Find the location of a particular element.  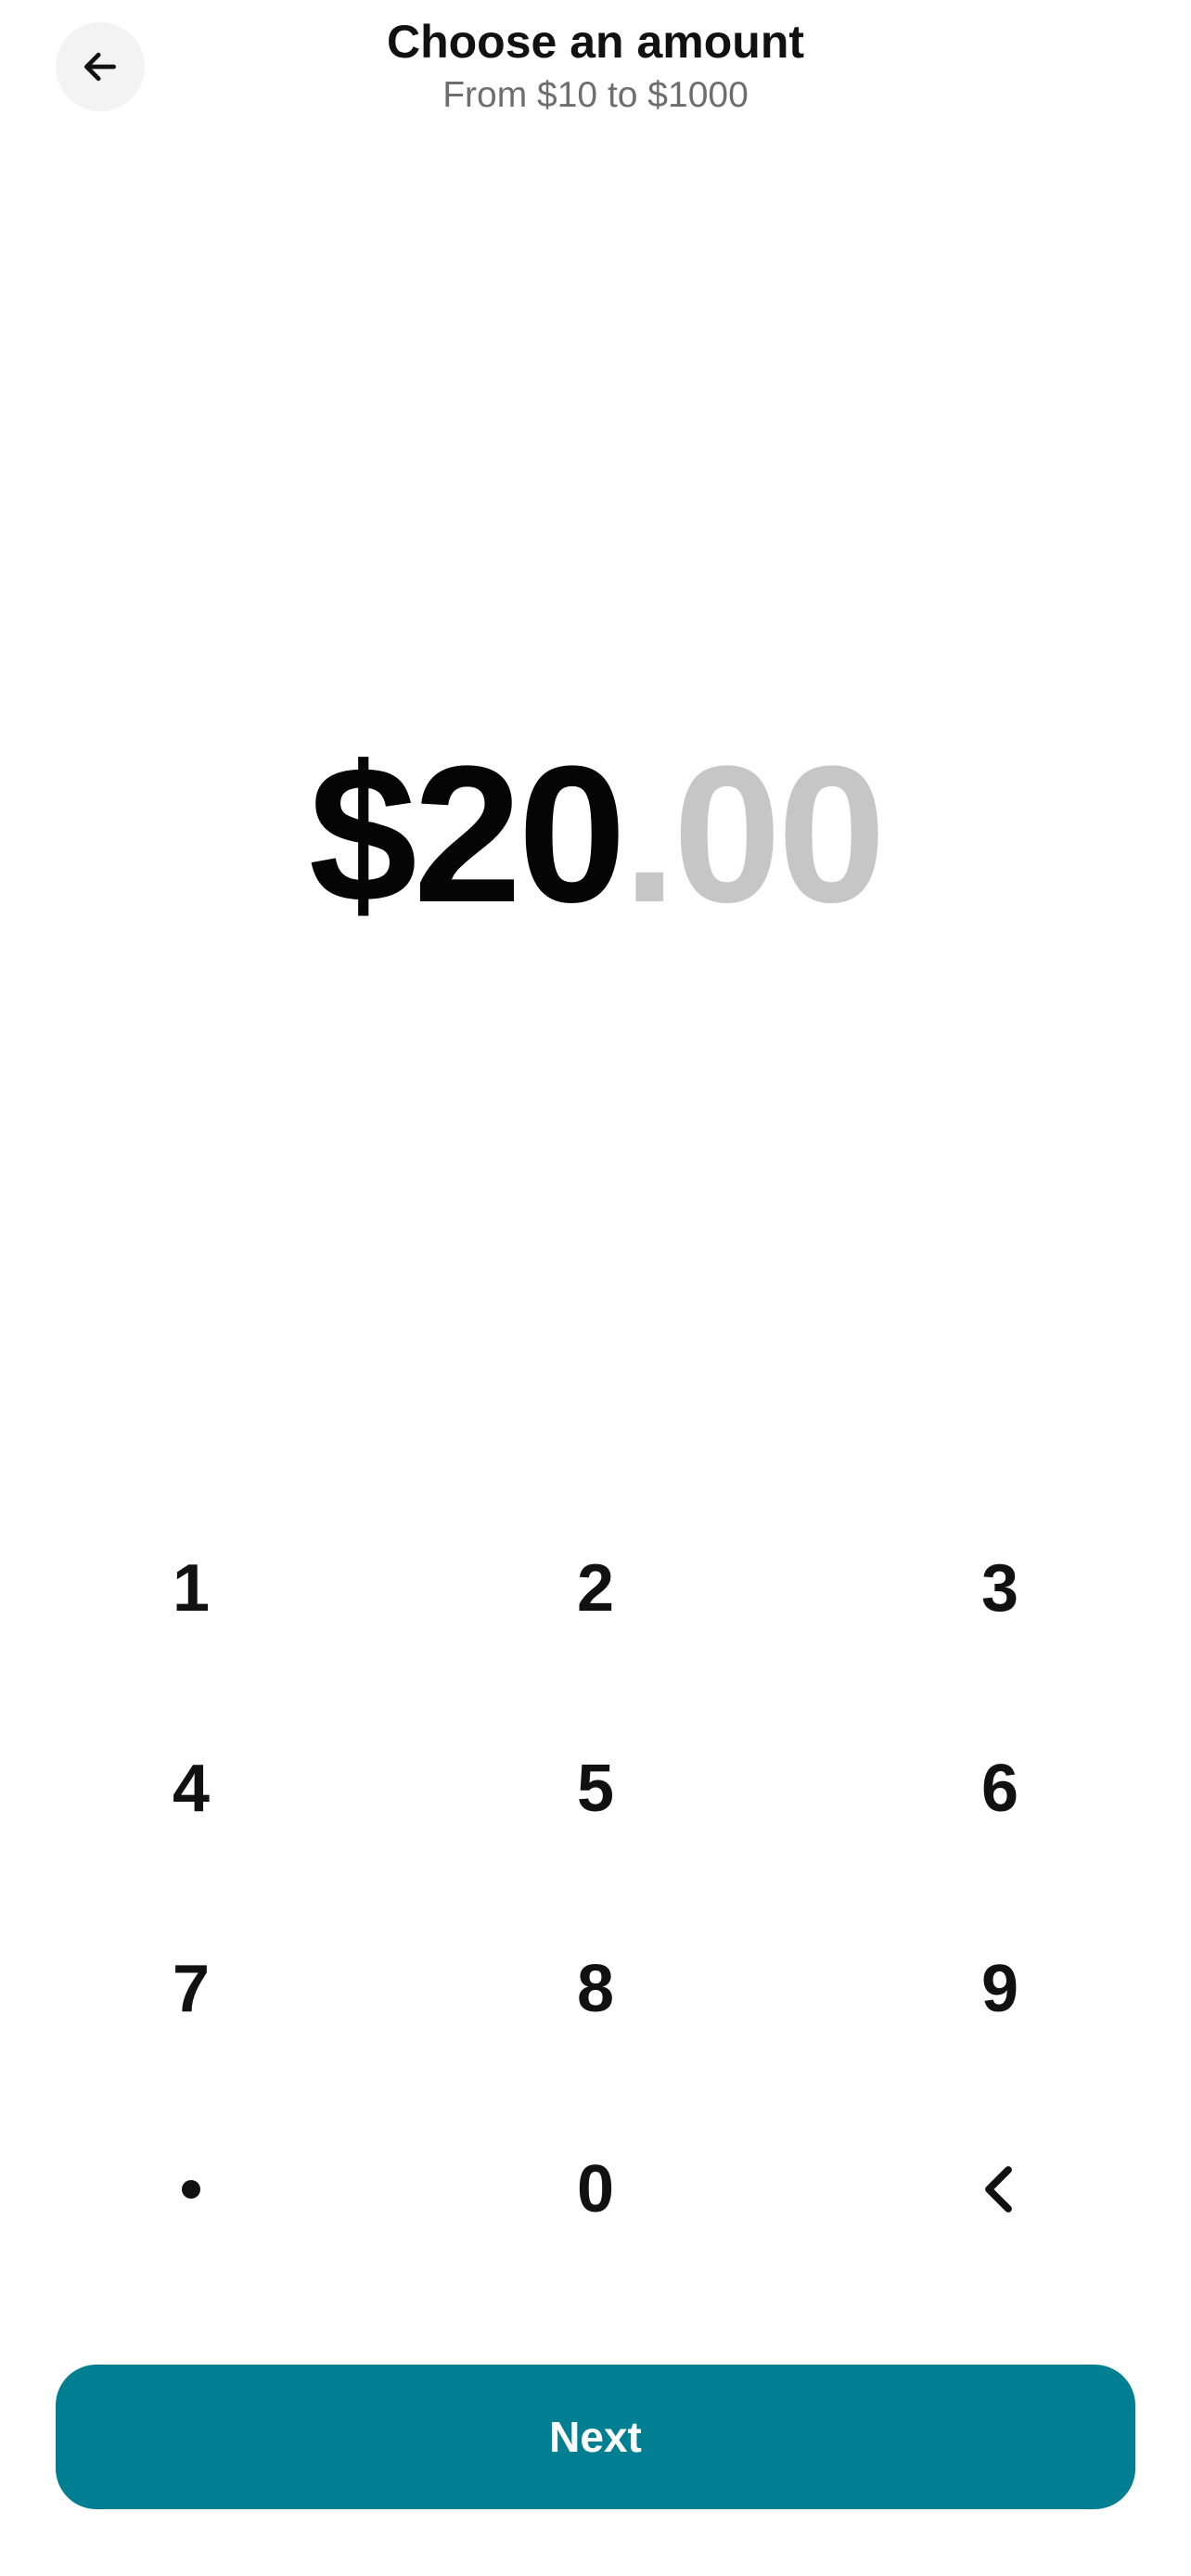

key-0: 0 is located at coordinates (595, 2190).